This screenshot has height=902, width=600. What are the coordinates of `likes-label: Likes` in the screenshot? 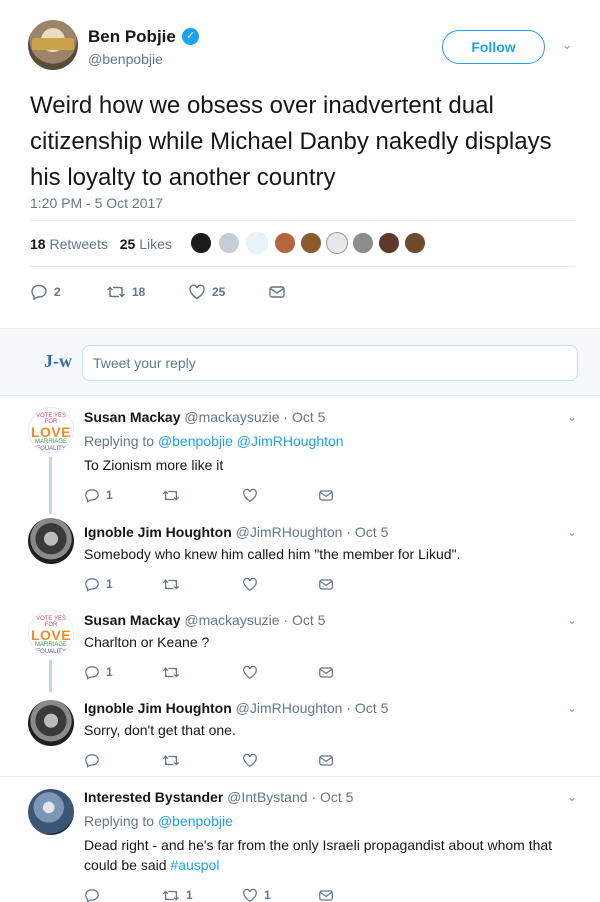 It's located at (155, 244).